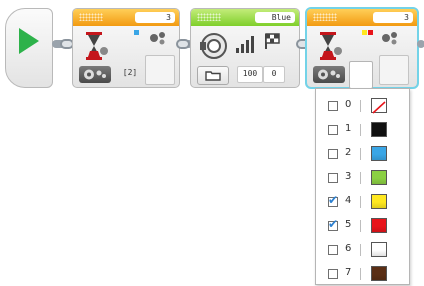 The image size is (424, 286). What do you see at coordinates (348, 152) in the screenshot?
I see `color-option-number: 2` at bounding box center [348, 152].